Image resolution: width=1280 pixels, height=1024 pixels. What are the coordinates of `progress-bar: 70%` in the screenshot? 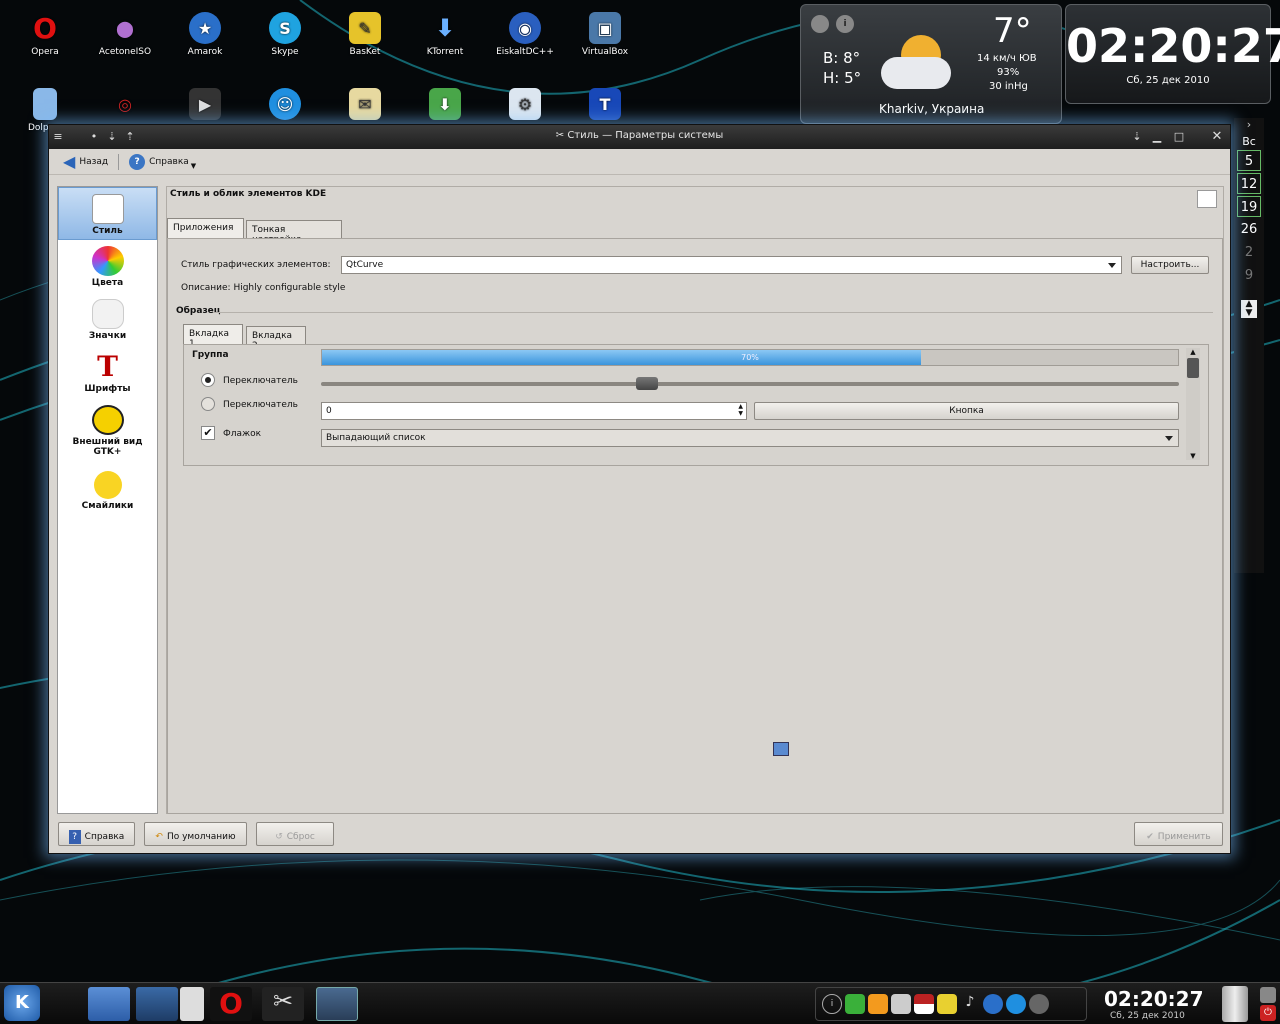 It's located at (750, 357).